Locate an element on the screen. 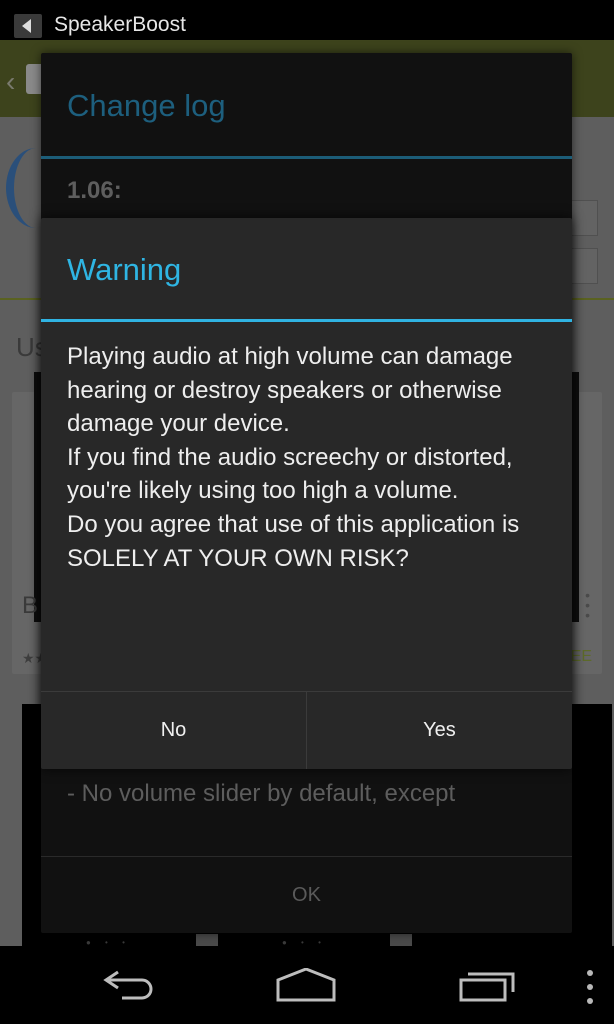  card-overflow-icon: • • • is located at coordinates (587, 605).